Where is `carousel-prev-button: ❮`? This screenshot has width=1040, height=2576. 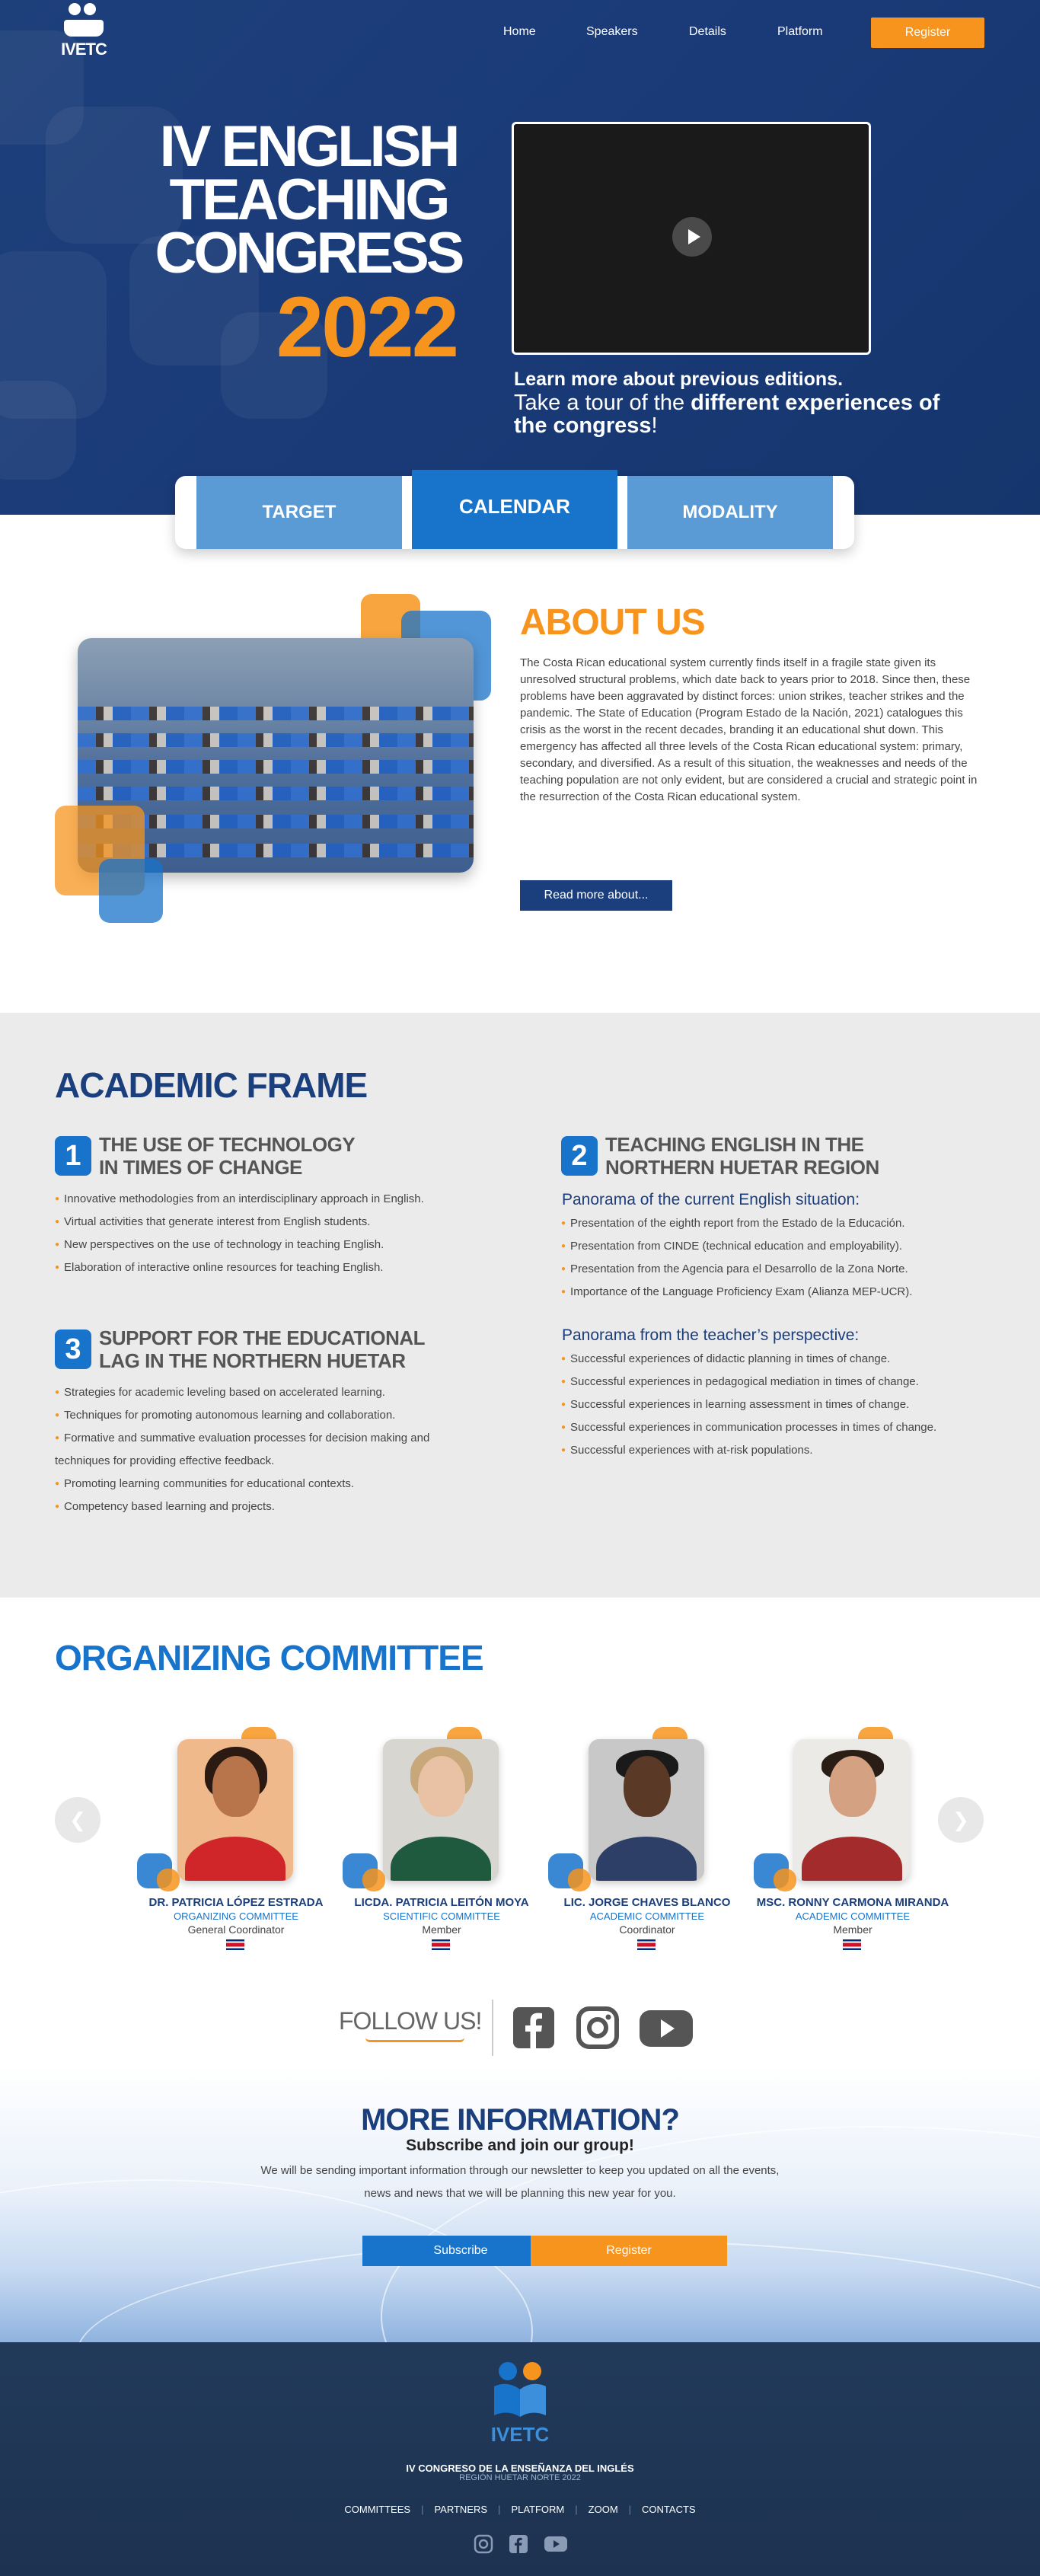
carousel-prev-button: ❮ is located at coordinates (77, 1820).